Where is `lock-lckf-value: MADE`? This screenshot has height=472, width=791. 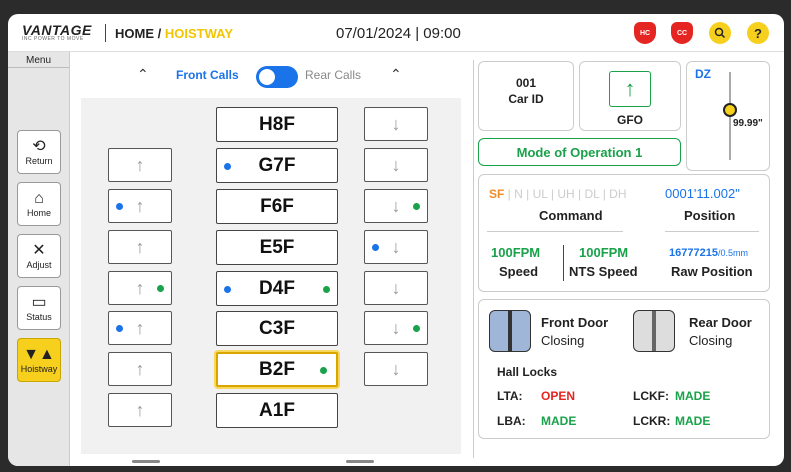
lock-lckf-value: MADE is located at coordinates (693, 396).